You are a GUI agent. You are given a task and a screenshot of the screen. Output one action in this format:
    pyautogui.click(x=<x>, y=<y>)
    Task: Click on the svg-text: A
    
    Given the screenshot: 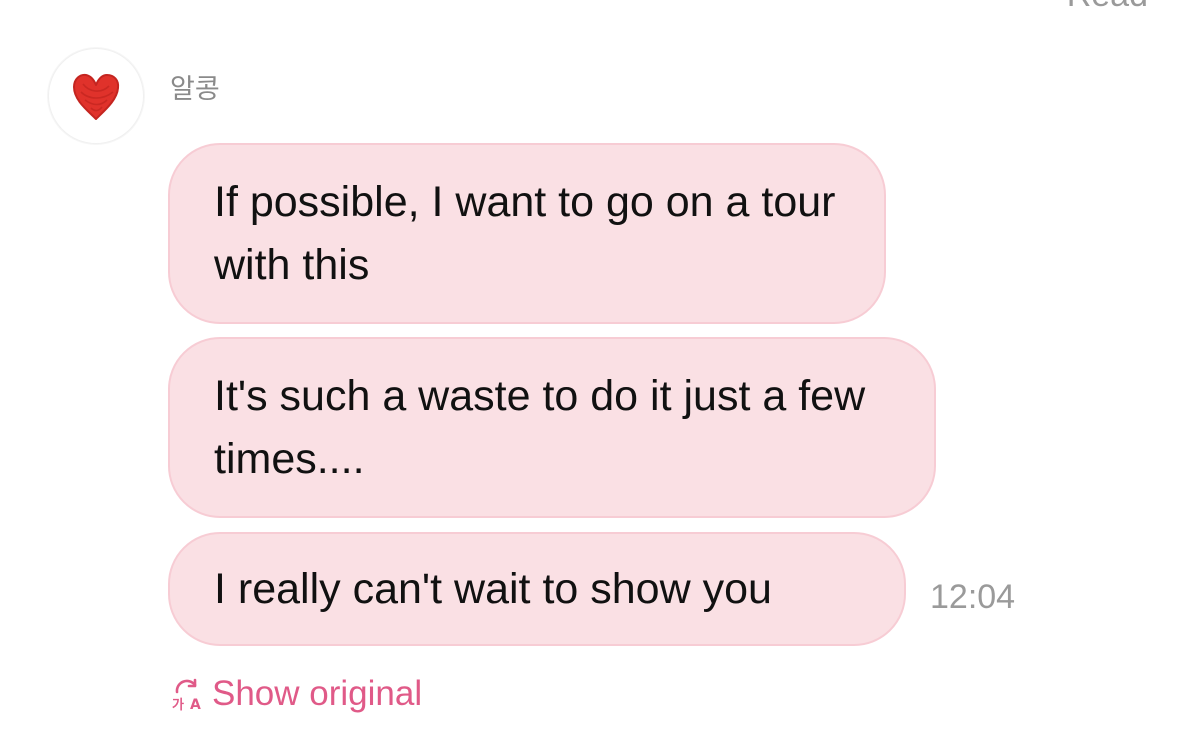 What is the action you would take?
    pyautogui.click(x=195, y=704)
    